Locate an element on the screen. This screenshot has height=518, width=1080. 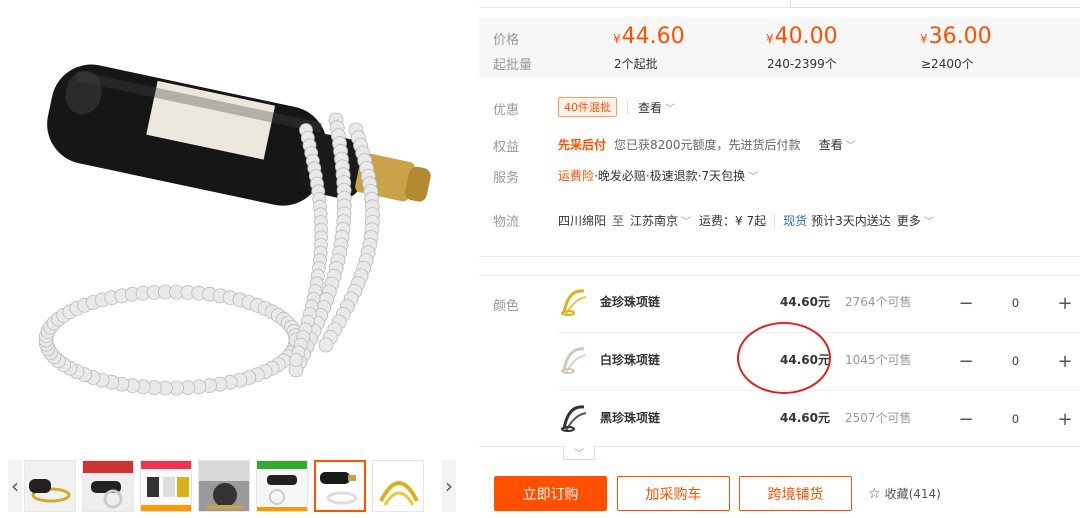
promo-row: 40件混批 查看 ﹀ is located at coordinates (616, 107).